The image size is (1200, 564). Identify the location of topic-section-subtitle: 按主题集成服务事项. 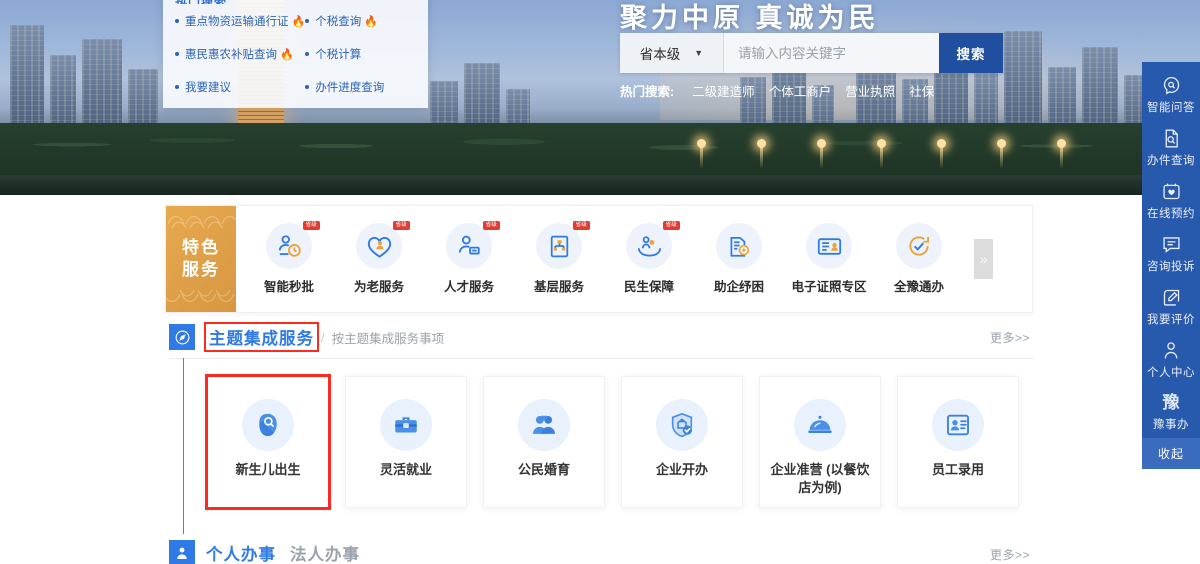
(388, 338).